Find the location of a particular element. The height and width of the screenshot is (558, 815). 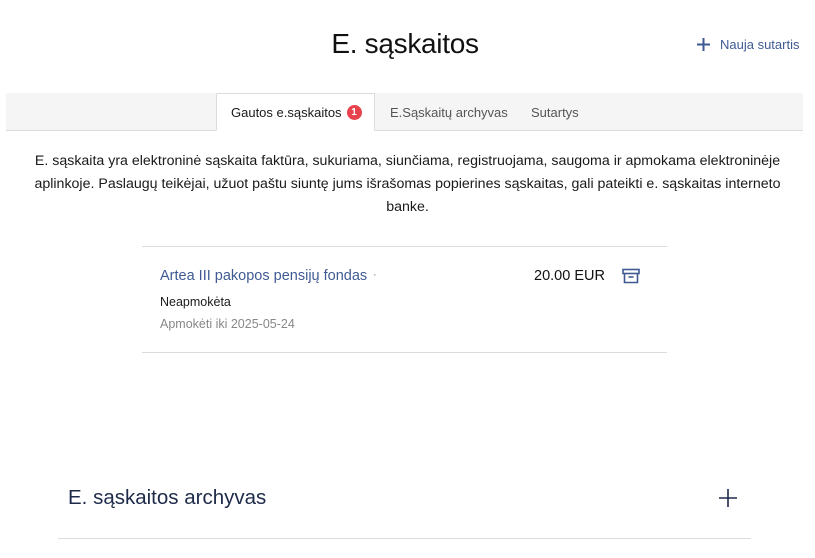

tab-label: Gautos e.sąskaitos is located at coordinates (286, 112).